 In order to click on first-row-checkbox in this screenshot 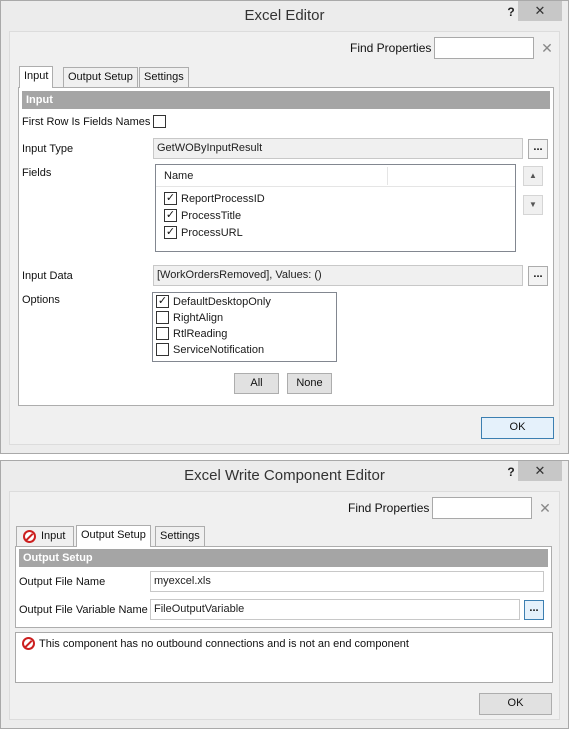, I will do `click(159, 121)`.